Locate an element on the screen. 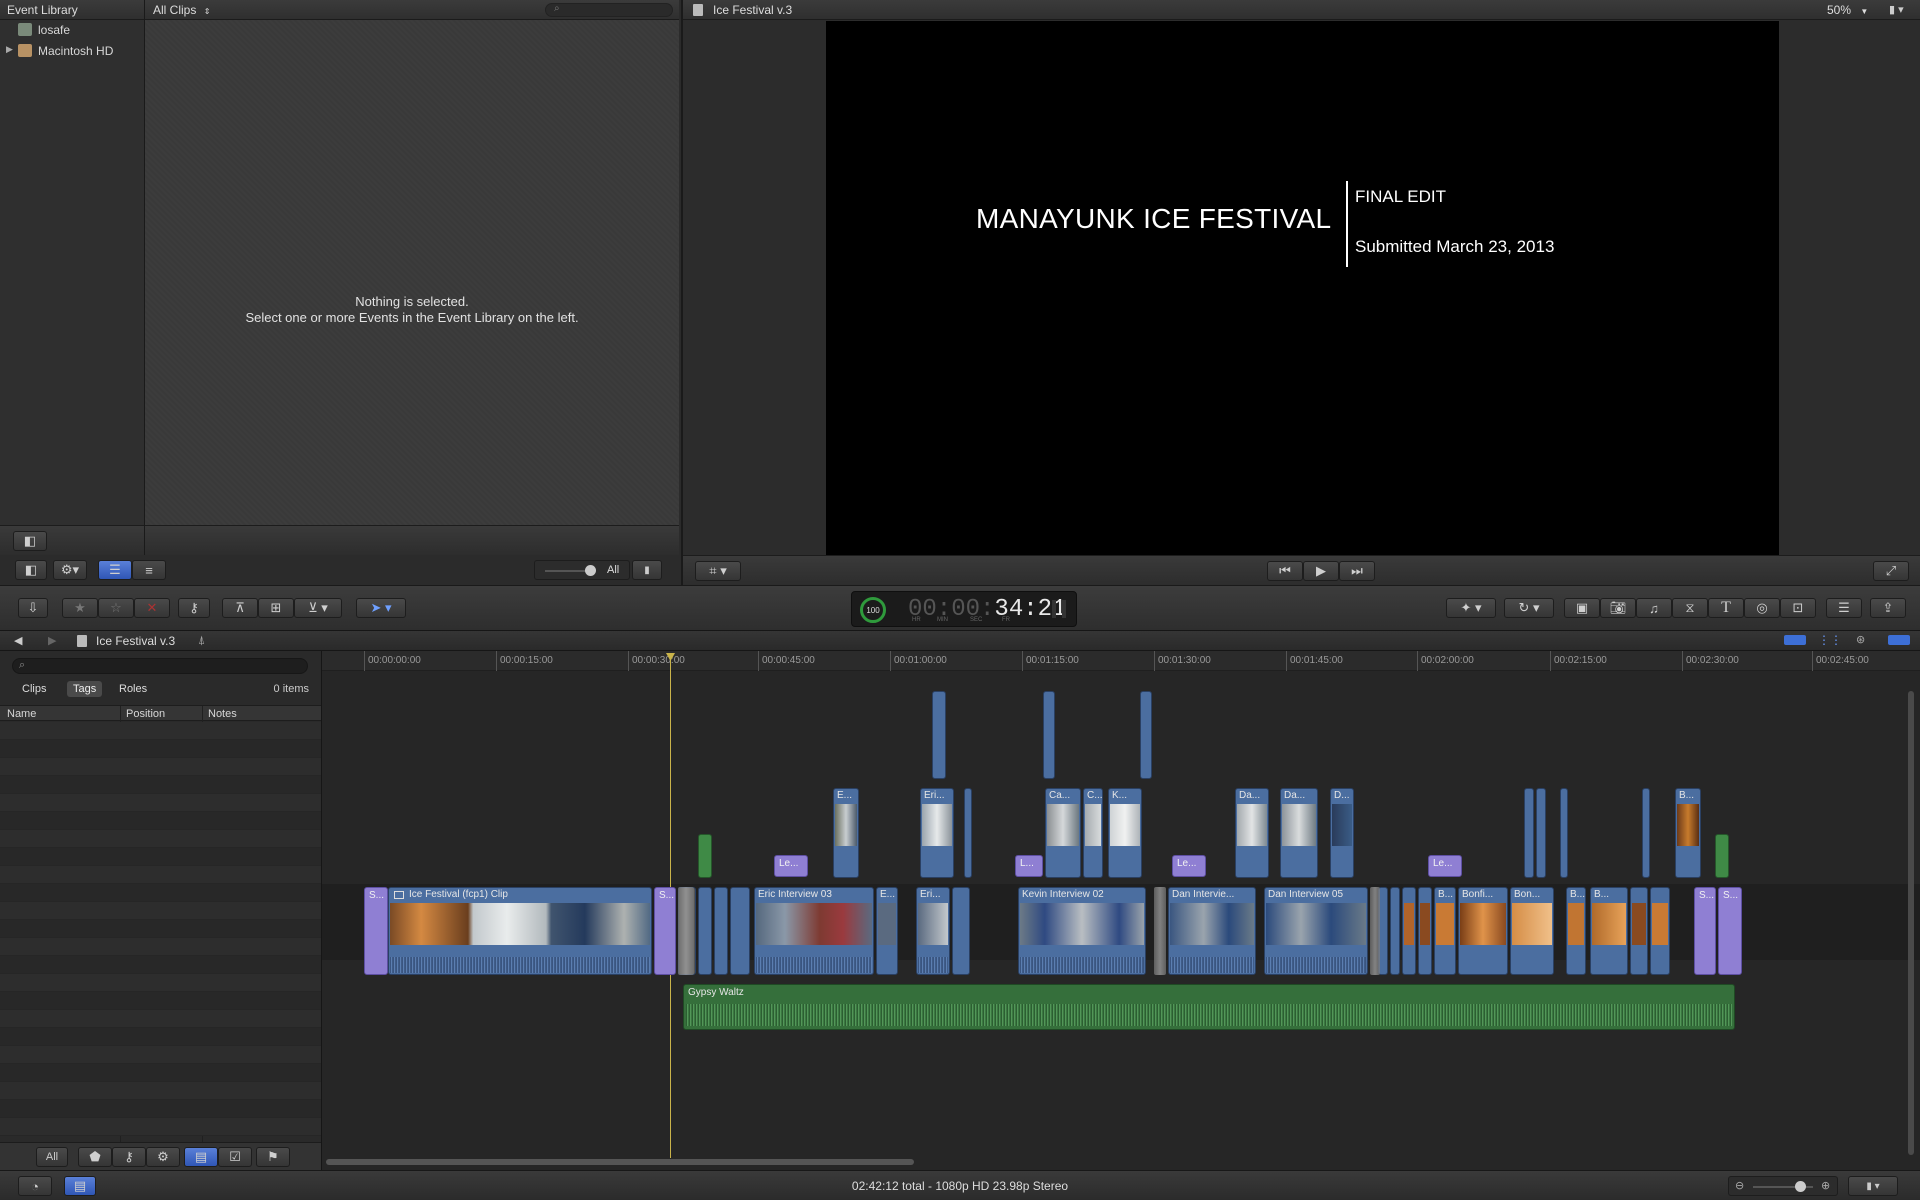 This screenshot has height=1200, width=1920. forward-arrow-icon: ▶ is located at coordinates (52, 640).